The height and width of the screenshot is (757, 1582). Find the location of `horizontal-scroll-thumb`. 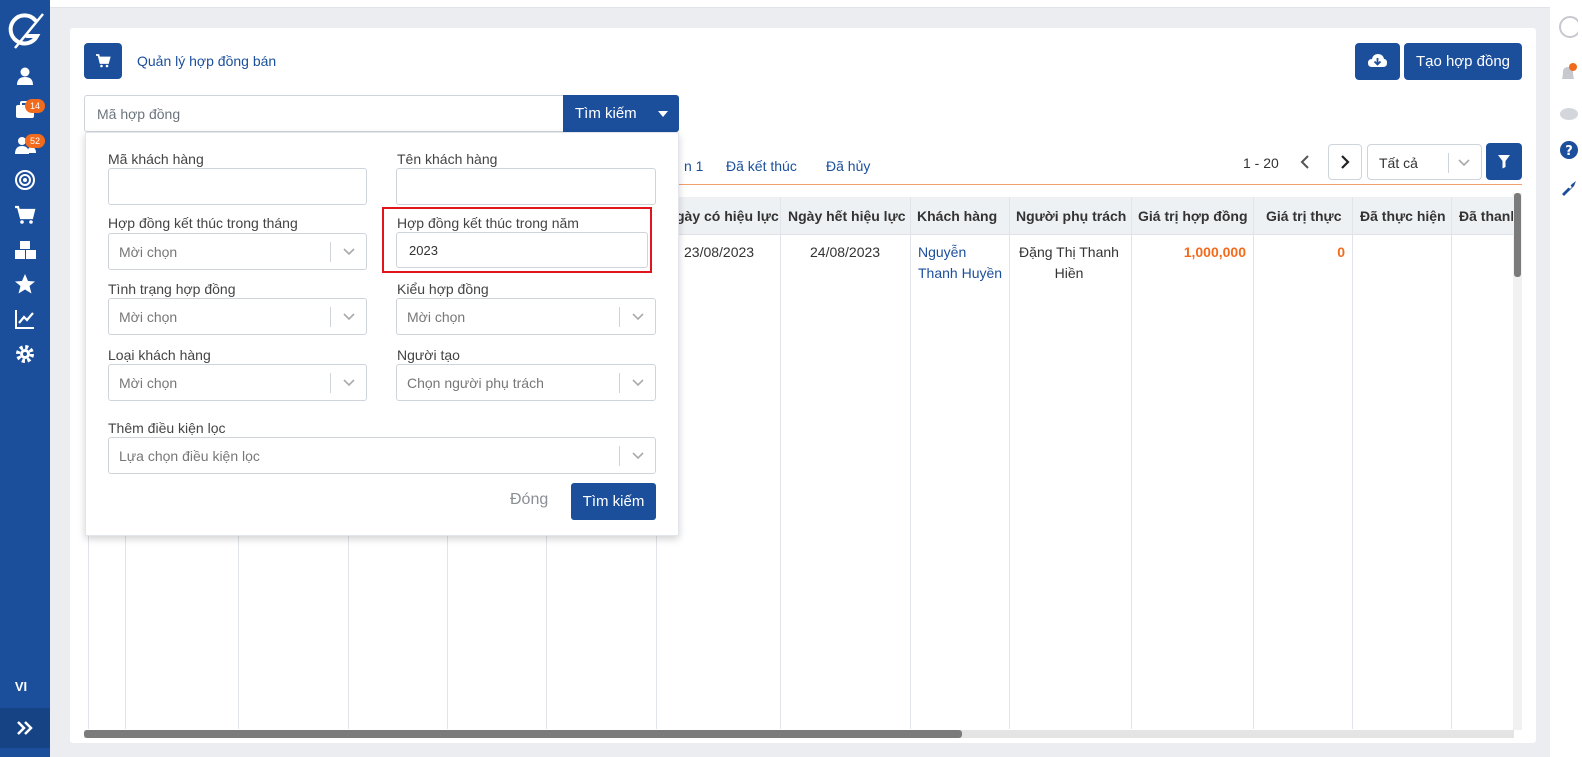

horizontal-scroll-thumb is located at coordinates (523, 734).